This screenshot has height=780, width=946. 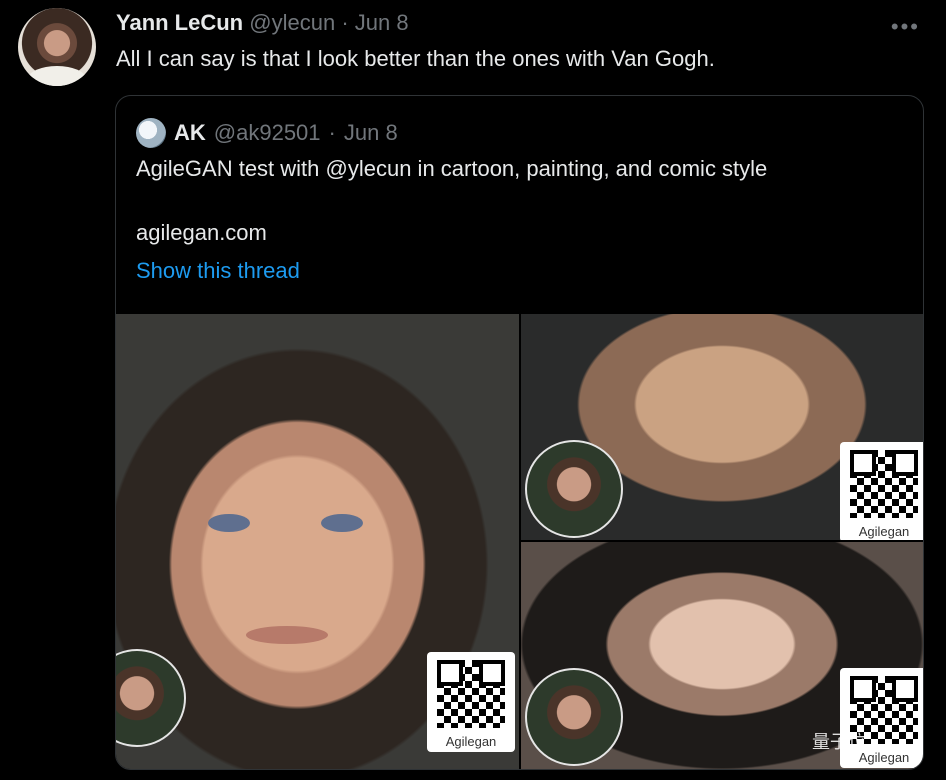 I want to click on left-eye, so click(x=229, y=523).